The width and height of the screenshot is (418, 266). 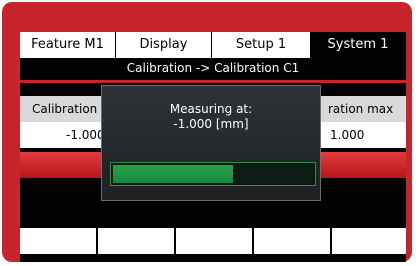 I want to click on tab-system: System 1, so click(x=358, y=45).